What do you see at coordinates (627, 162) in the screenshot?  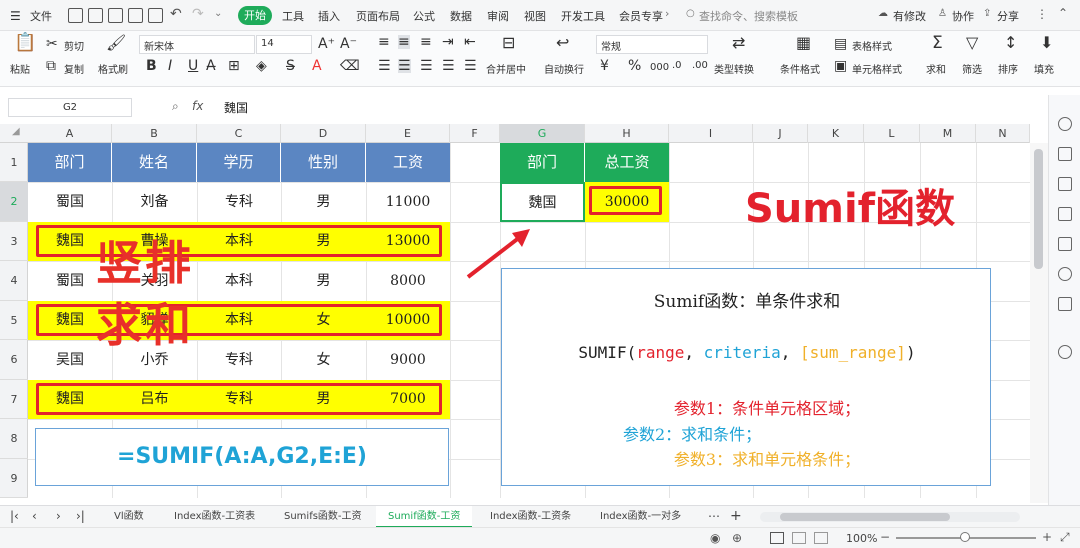 I see `result-header-total: 总工资` at bounding box center [627, 162].